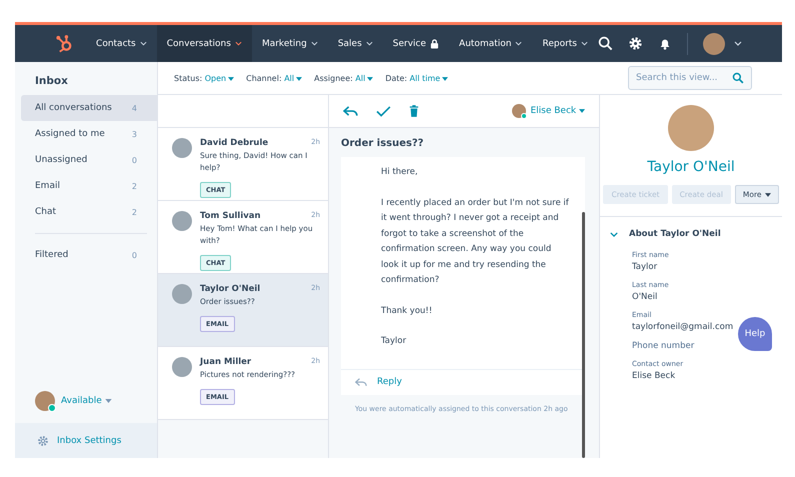  Describe the element at coordinates (416, 78) in the screenshot. I see `filter-dropdown: Date: All time` at that location.